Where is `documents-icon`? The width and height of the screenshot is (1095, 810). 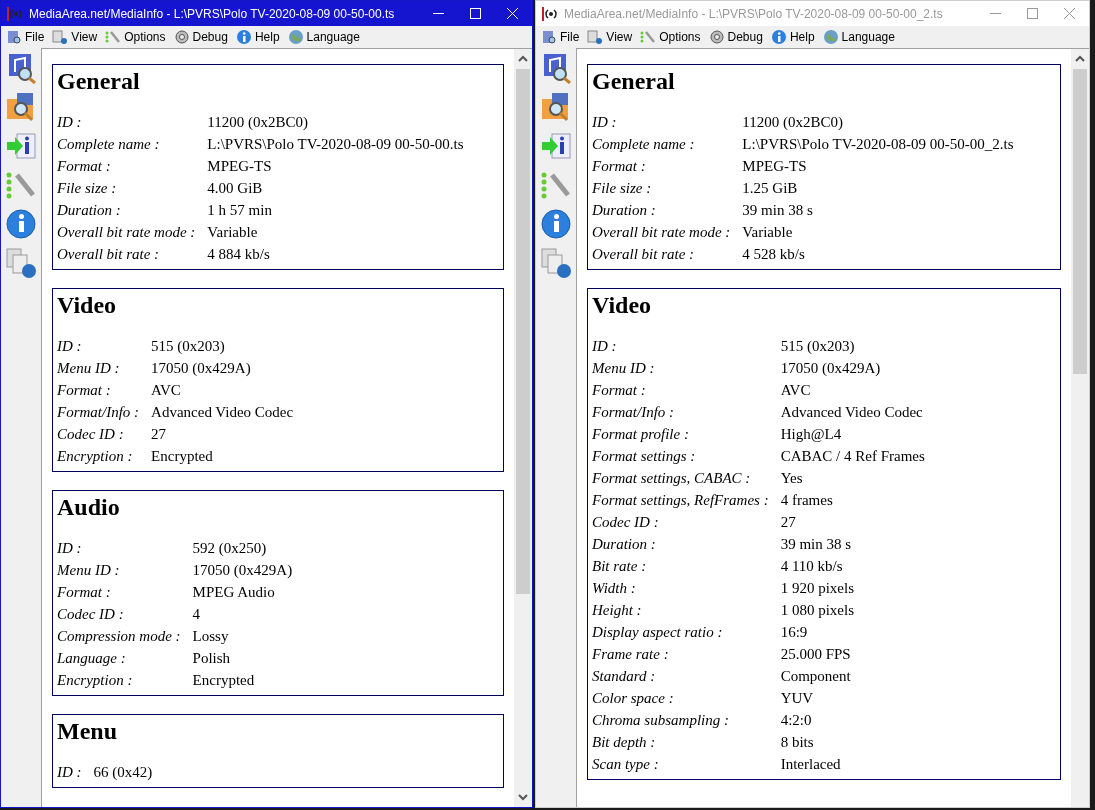
documents-icon is located at coordinates (60, 37).